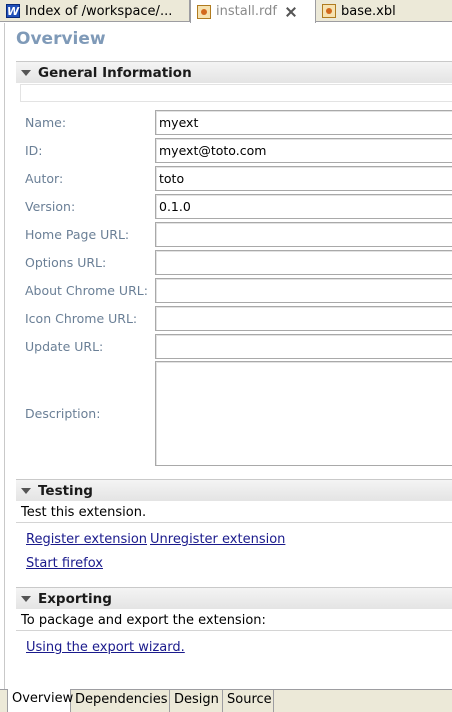  I want to click on icon-chrome-url-field, so click(303, 318).